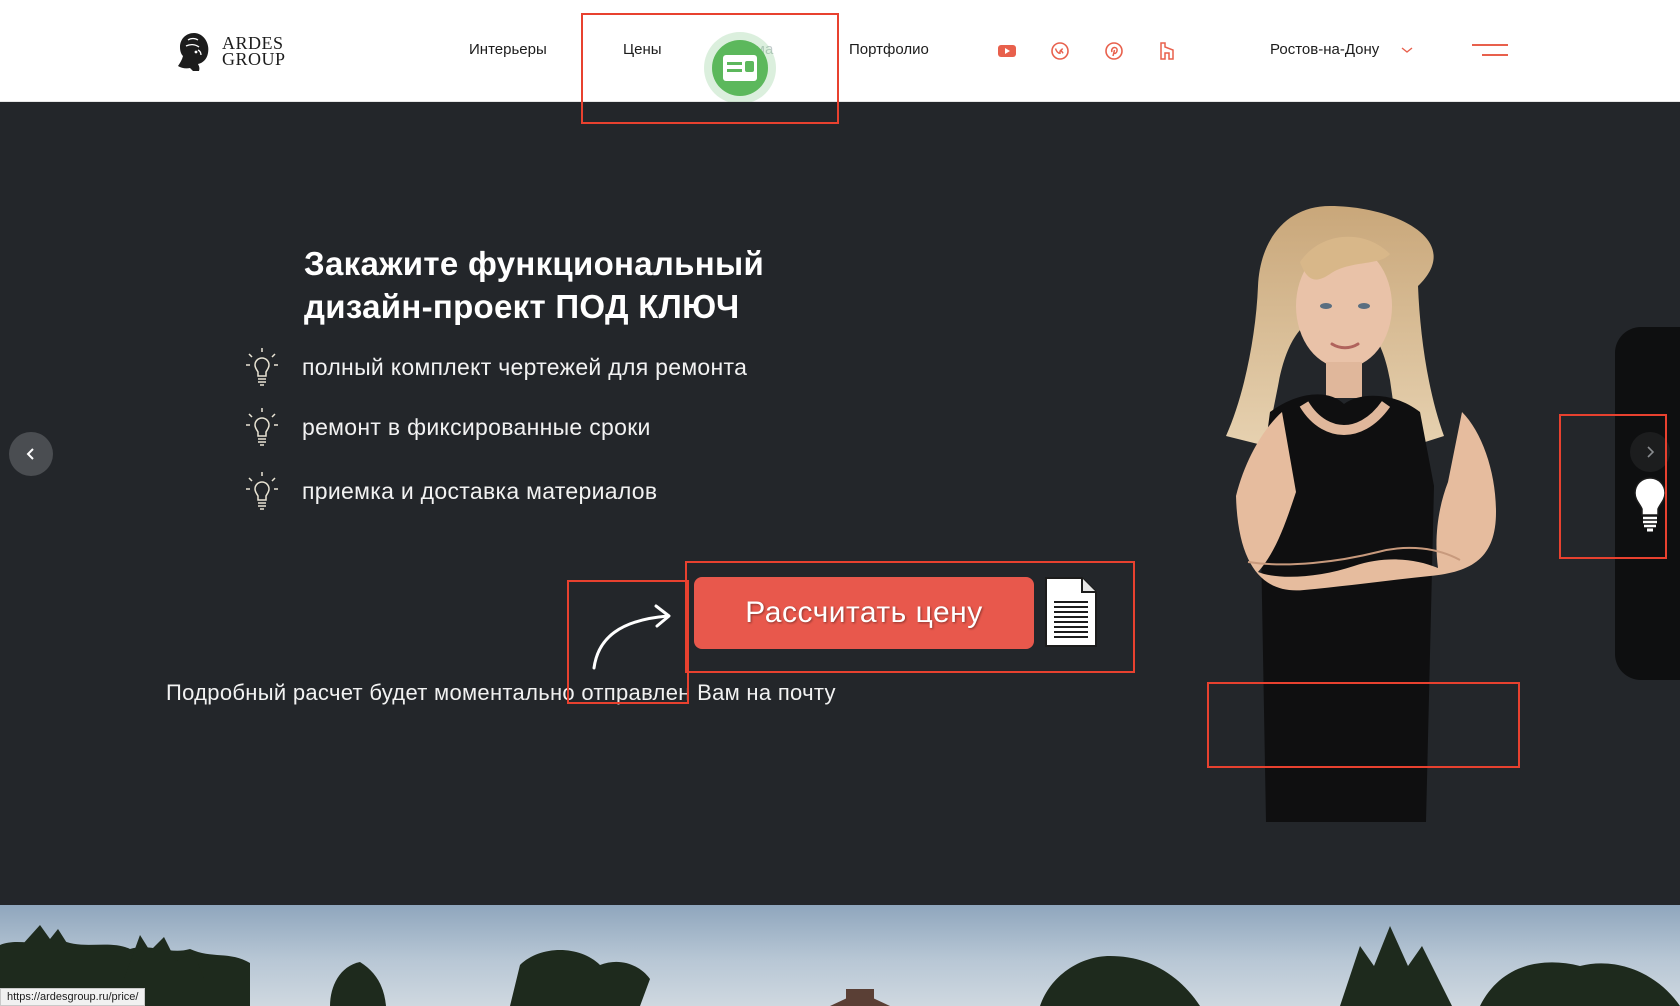 This screenshot has height=1006, width=1680. What do you see at coordinates (1060, 51) in the screenshot?
I see `vk-icon` at bounding box center [1060, 51].